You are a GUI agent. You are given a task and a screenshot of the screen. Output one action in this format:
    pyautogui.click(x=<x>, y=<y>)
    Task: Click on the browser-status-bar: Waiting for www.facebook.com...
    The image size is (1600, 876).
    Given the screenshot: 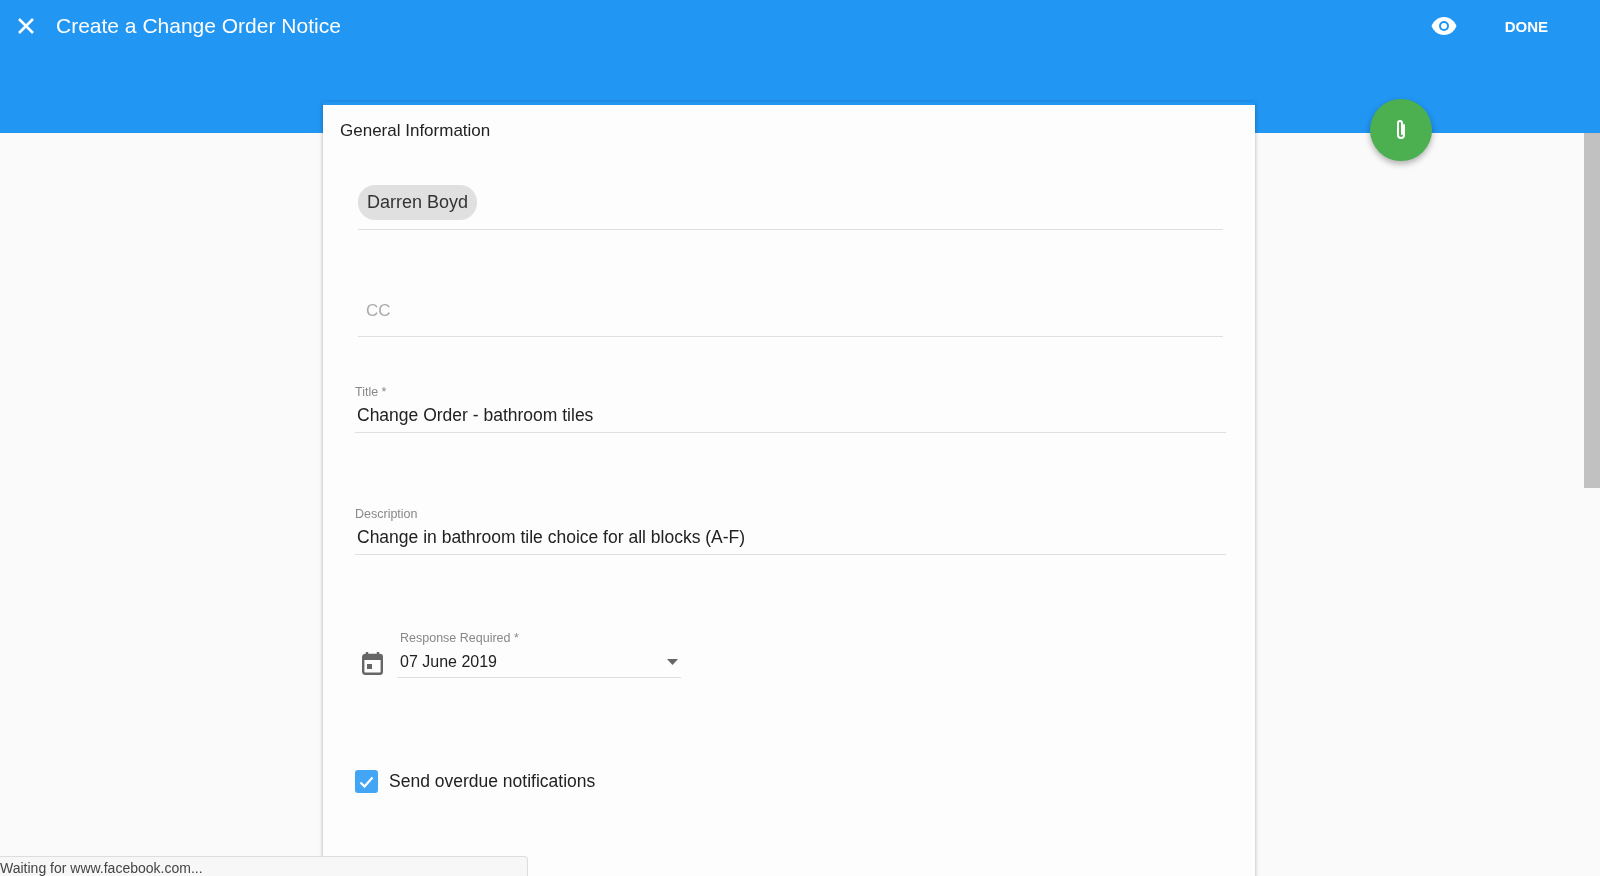 What is the action you would take?
    pyautogui.click(x=264, y=866)
    